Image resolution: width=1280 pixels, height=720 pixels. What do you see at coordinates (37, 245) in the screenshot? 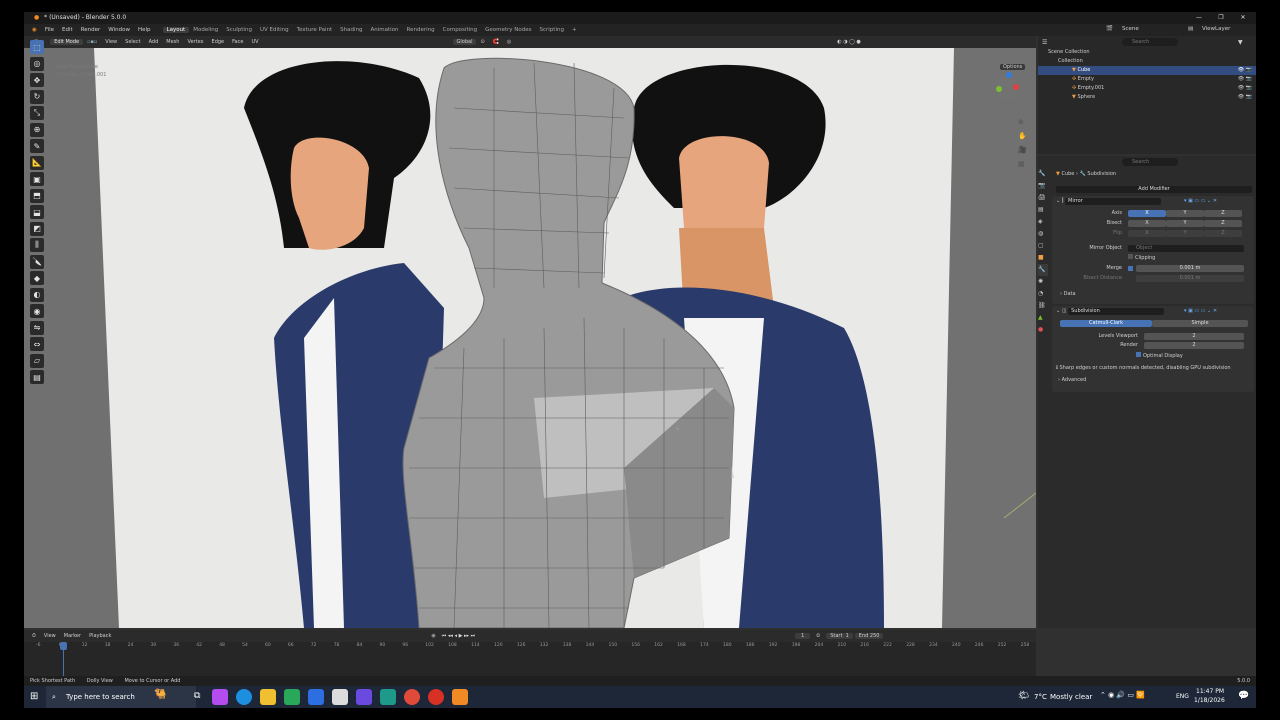
I see `loop-cut-tool-icon: ⫼` at bounding box center [37, 245].